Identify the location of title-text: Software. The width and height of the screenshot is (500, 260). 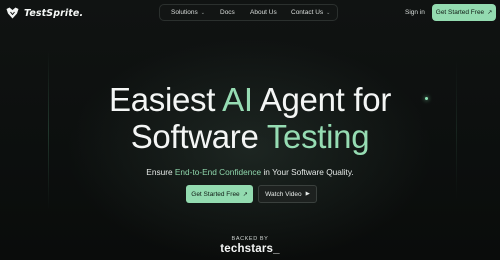
(198, 136).